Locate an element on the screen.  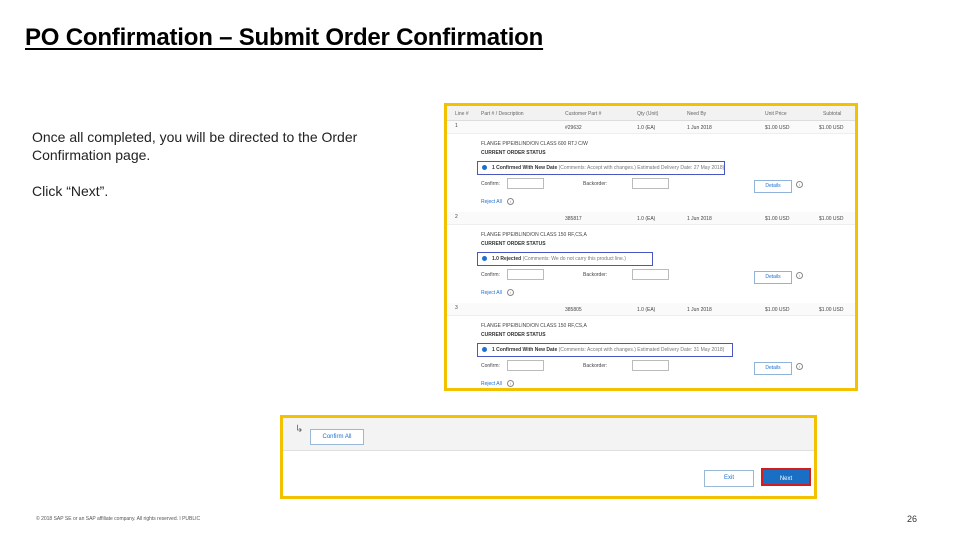
instruction-paragraph: Click “Next”. is located at coordinates (70, 191).